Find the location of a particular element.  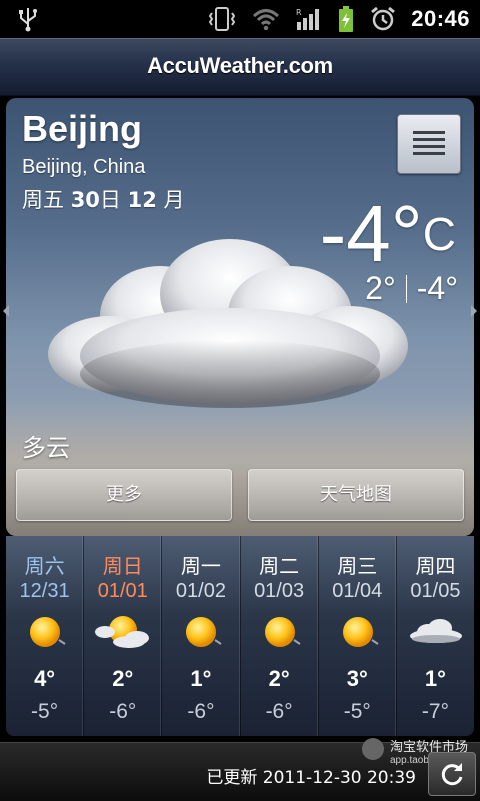

forecast-day-name: 周二 is located at coordinates (279, 566).